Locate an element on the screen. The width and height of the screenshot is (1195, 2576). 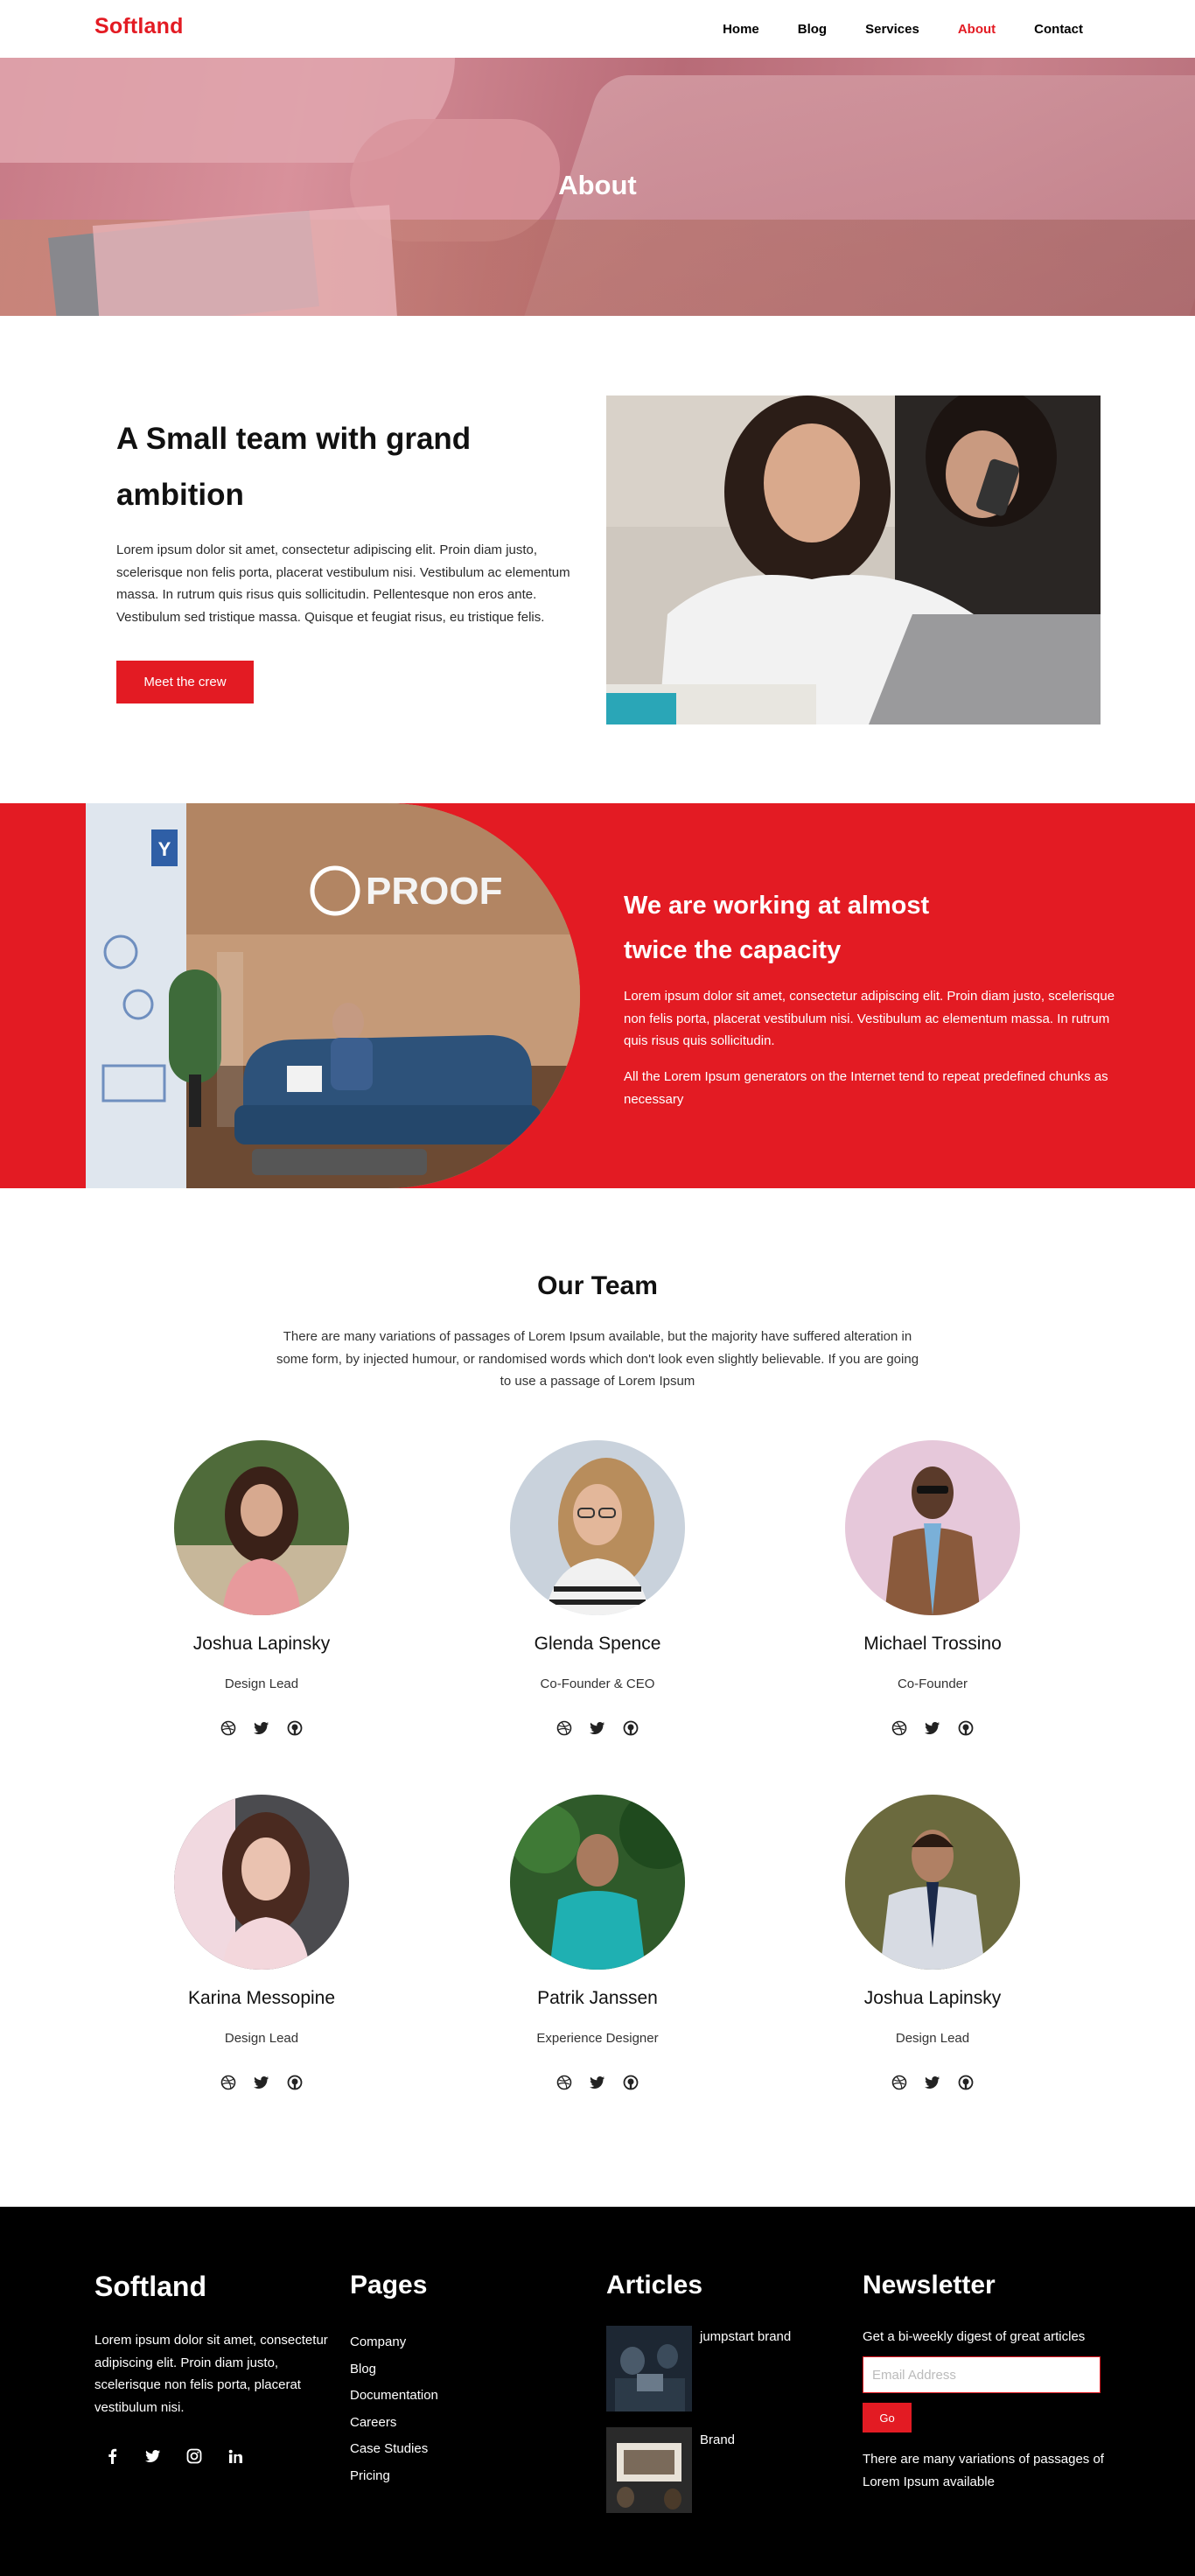
team-working-illustration is located at coordinates (853, 560).